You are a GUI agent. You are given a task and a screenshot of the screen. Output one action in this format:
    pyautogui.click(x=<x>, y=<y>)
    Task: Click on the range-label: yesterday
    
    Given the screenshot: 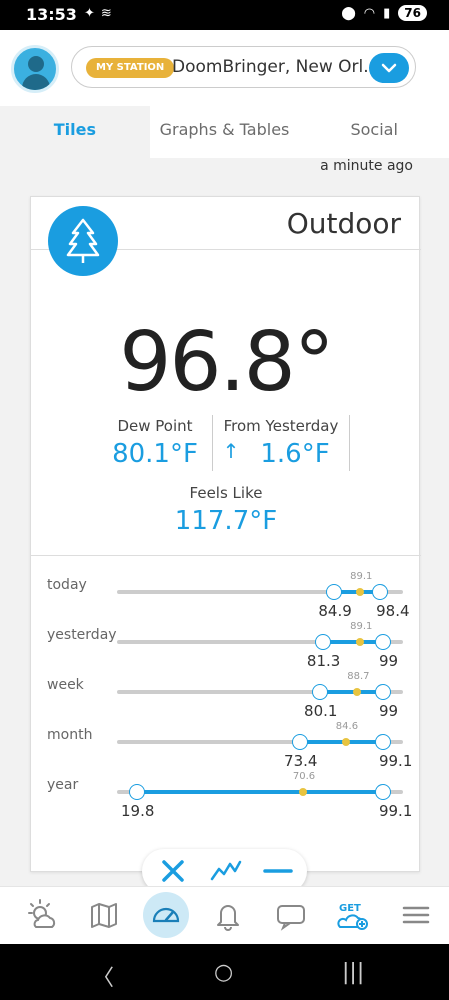 What is the action you would take?
    pyautogui.click(x=82, y=635)
    